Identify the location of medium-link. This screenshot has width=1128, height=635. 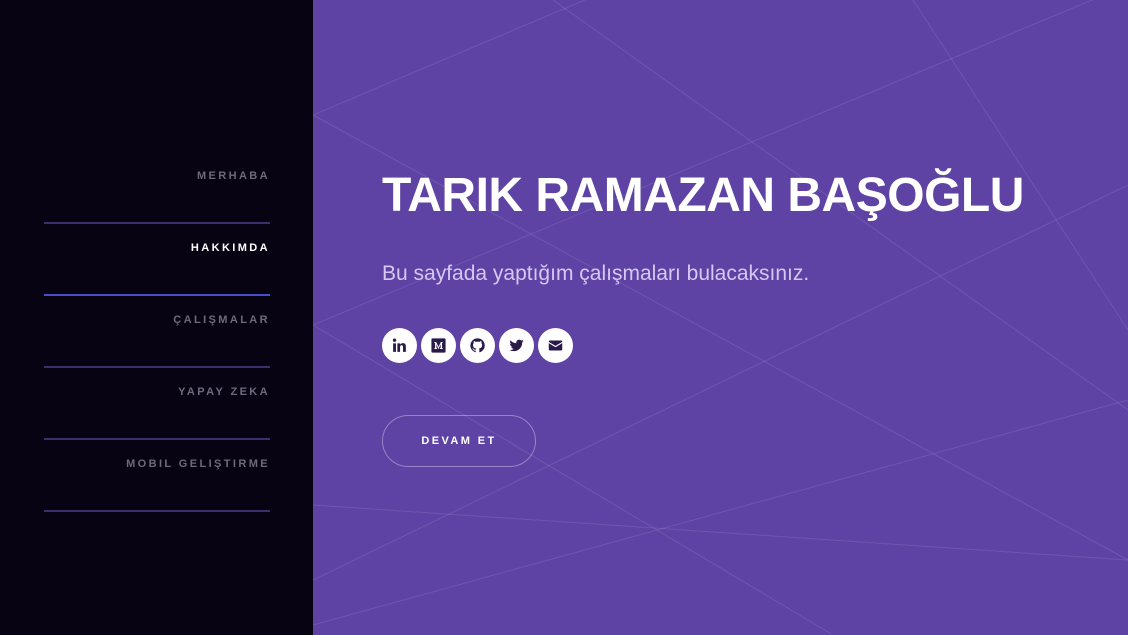
(438, 345).